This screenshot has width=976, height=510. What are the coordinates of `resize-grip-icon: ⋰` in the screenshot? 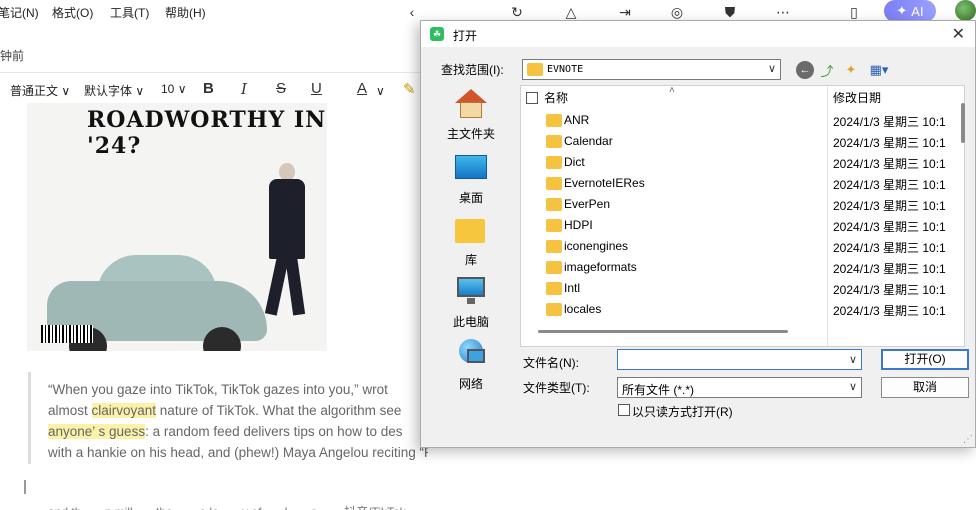 It's located at (968, 439).